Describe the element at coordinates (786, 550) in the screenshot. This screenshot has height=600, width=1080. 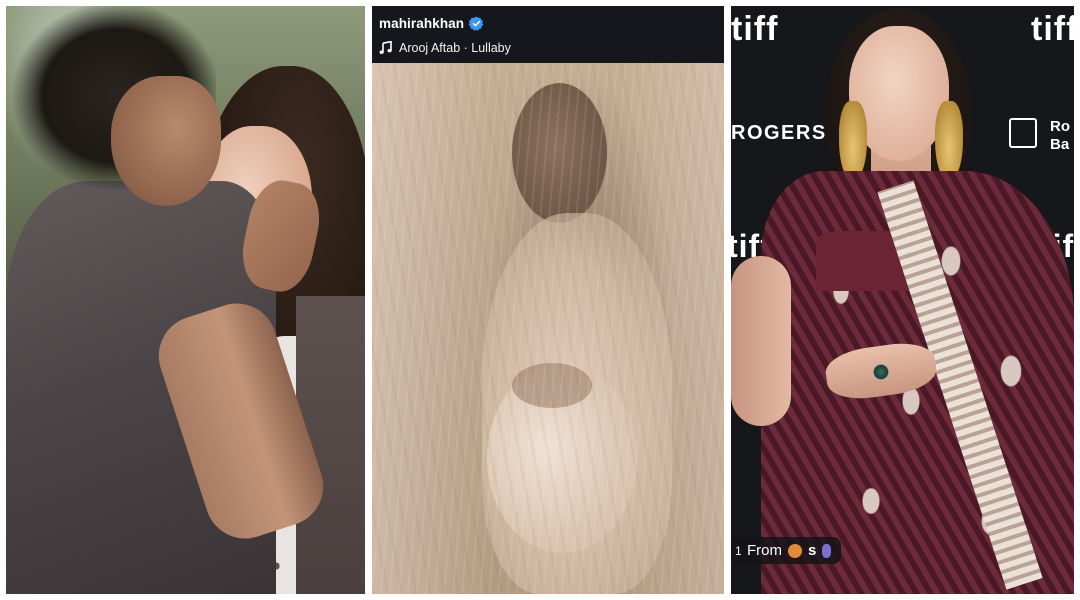
I see `from-overlay-pill: 1 From s` at that location.